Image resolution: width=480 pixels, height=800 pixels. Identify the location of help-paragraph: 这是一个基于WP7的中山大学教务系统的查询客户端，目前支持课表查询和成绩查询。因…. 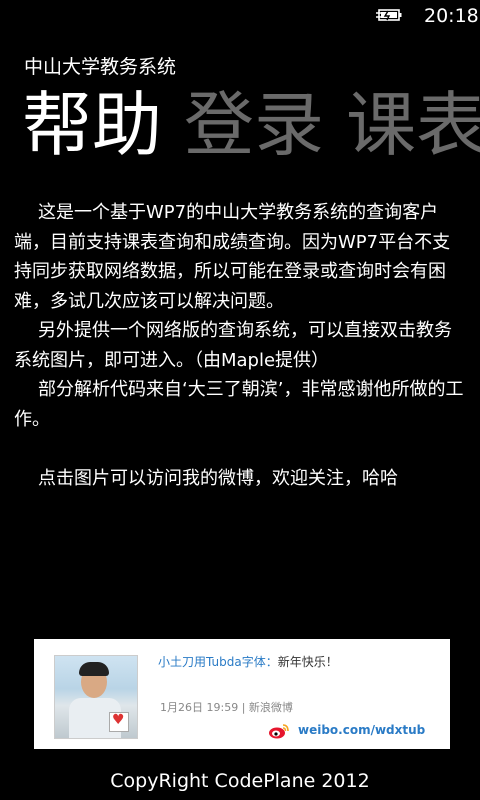
(232, 257).